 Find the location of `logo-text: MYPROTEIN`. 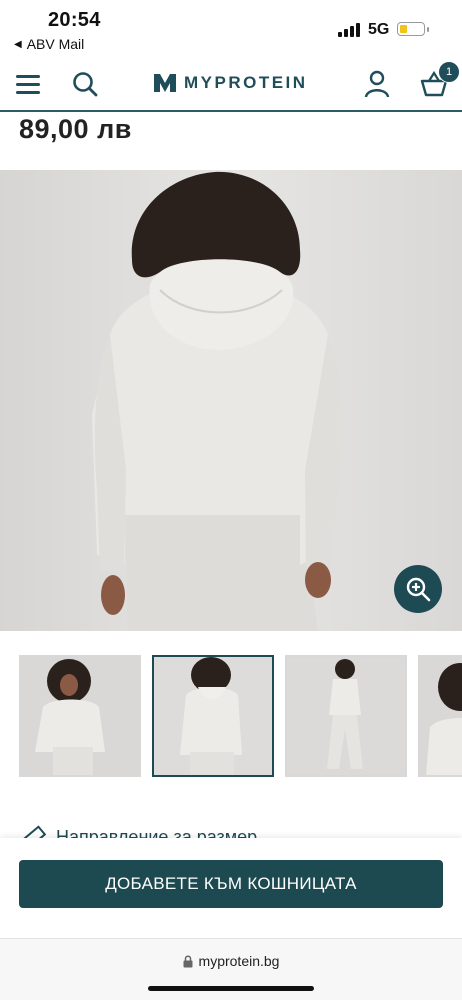

logo-text: MYPROTEIN is located at coordinates (246, 82).